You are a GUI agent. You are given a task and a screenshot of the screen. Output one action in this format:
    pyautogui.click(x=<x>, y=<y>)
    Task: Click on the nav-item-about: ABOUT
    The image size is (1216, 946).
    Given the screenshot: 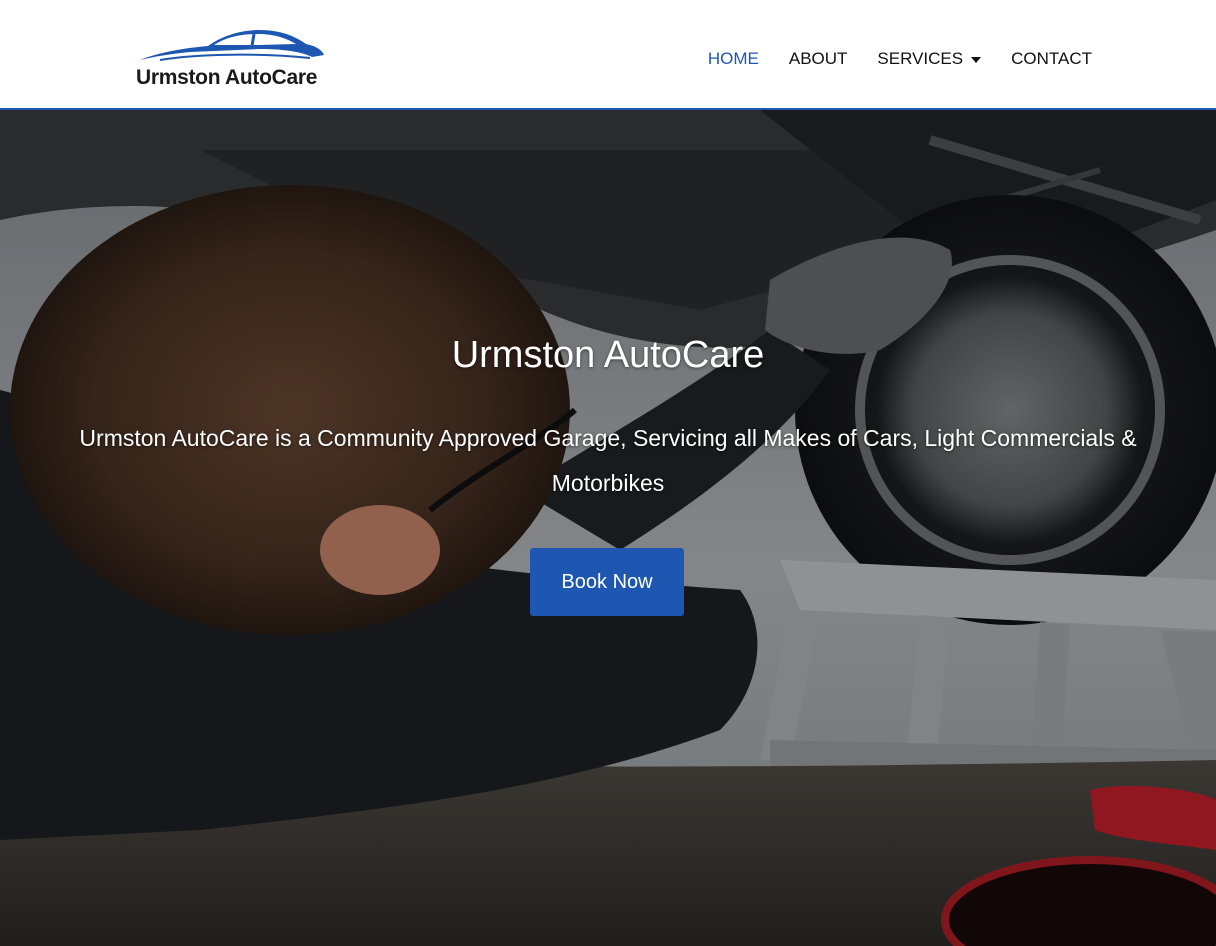 What is the action you would take?
    pyautogui.click(x=818, y=59)
    